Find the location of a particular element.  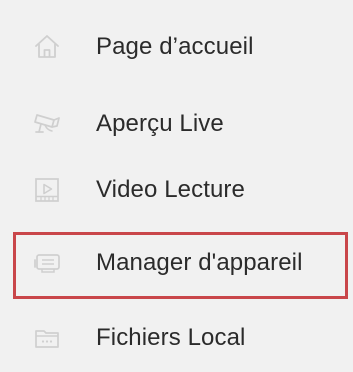

camera-icon is located at coordinates (47, 124).